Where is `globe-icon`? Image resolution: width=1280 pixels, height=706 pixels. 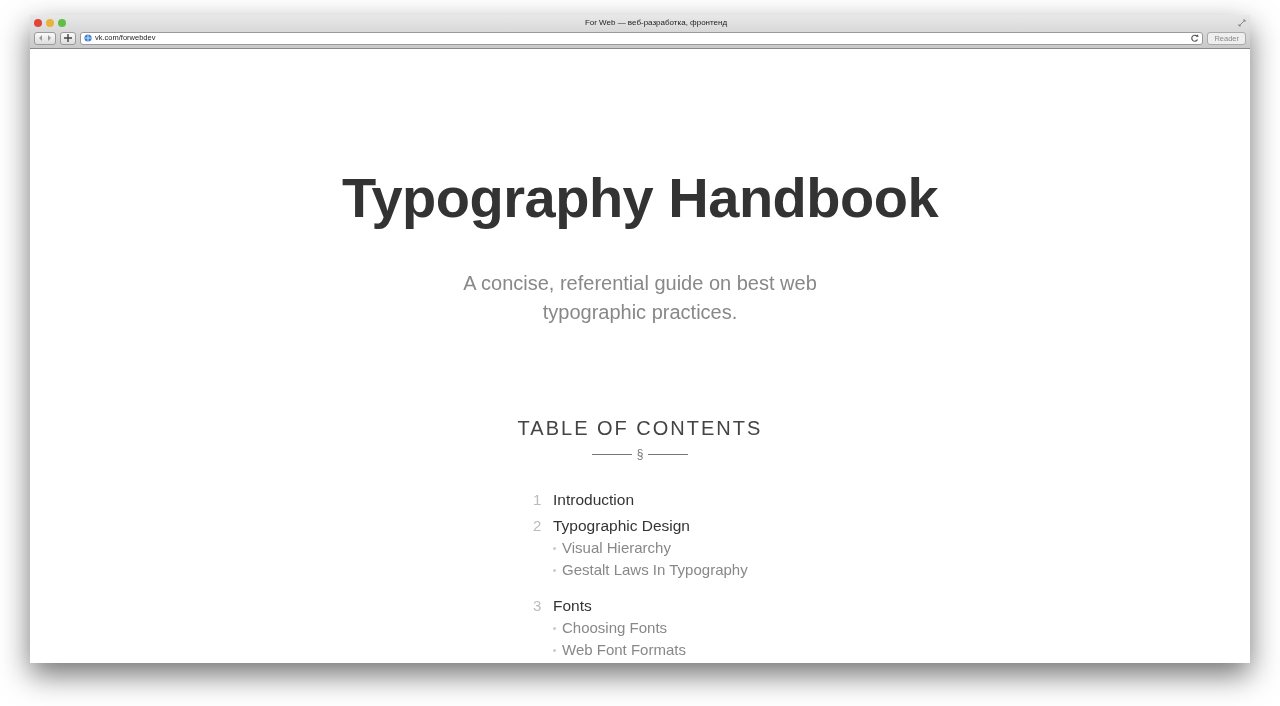
globe-icon is located at coordinates (88, 38).